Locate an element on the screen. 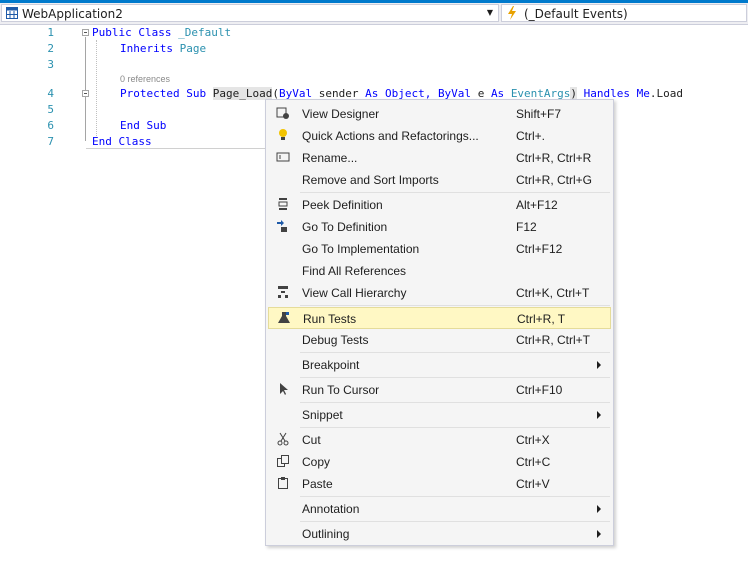  menu-item-quick-actions: Quick Actions and Refactorings... Ctrl+. is located at coordinates (439, 136).